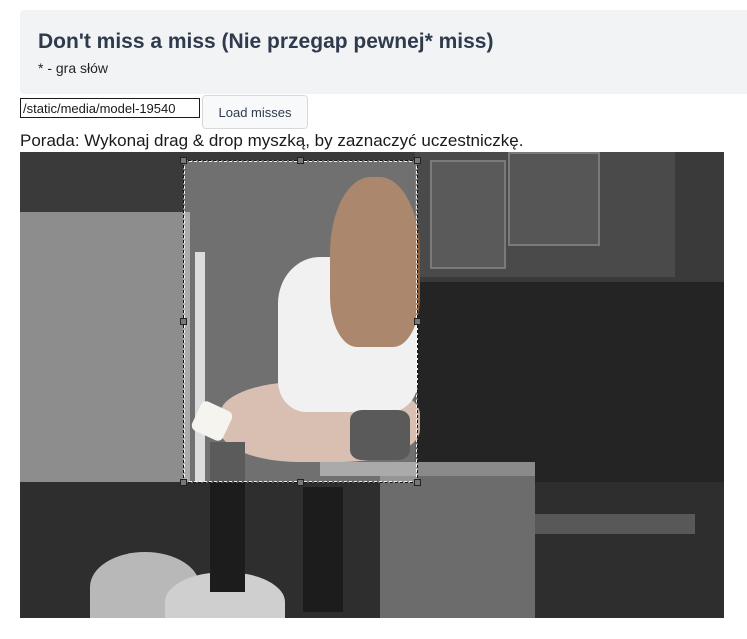  Describe the element at coordinates (417, 321) in the screenshot. I see `resize-handle-right` at that location.